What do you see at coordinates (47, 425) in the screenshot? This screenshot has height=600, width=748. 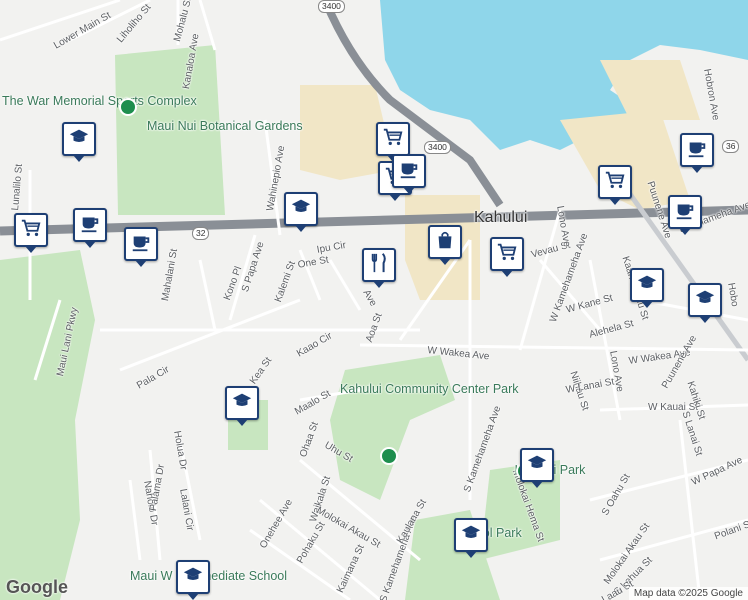 I see `golf-course-park` at bounding box center [47, 425].